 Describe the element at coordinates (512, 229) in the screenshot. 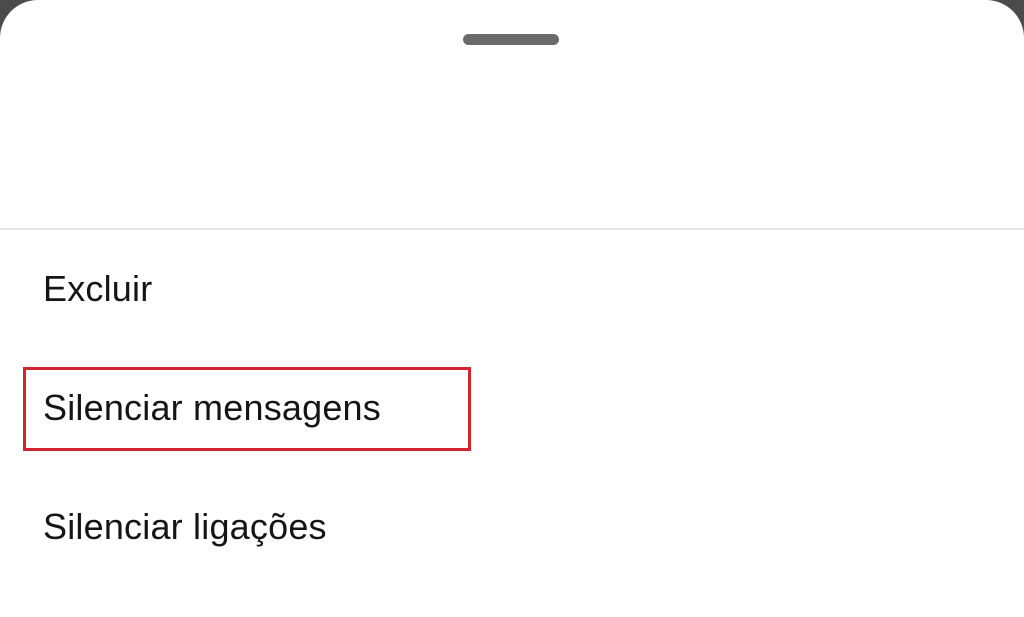

I see `divider` at that location.